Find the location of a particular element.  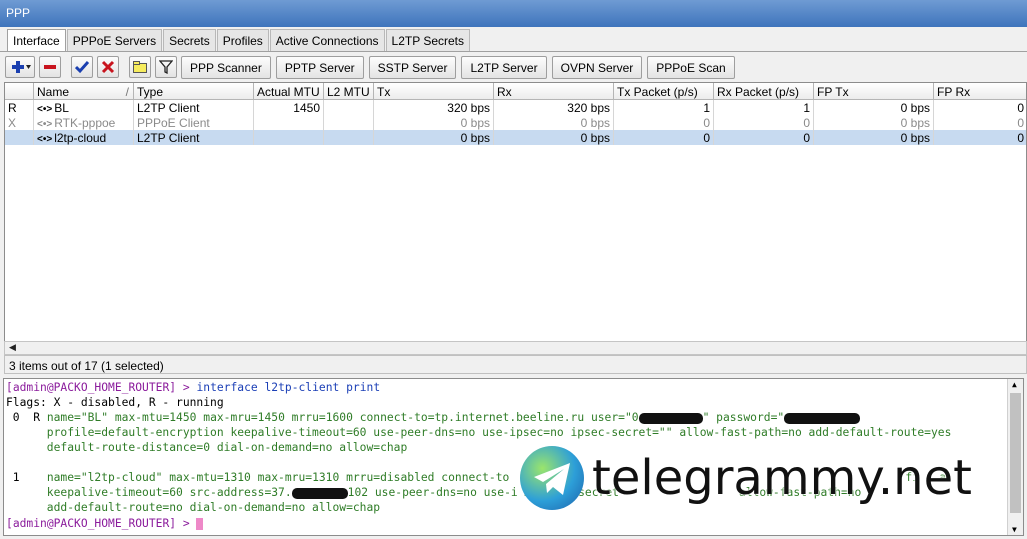

terminal-flags-line: Flags: X - disabled, R - running is located at coordinates (115, 402).